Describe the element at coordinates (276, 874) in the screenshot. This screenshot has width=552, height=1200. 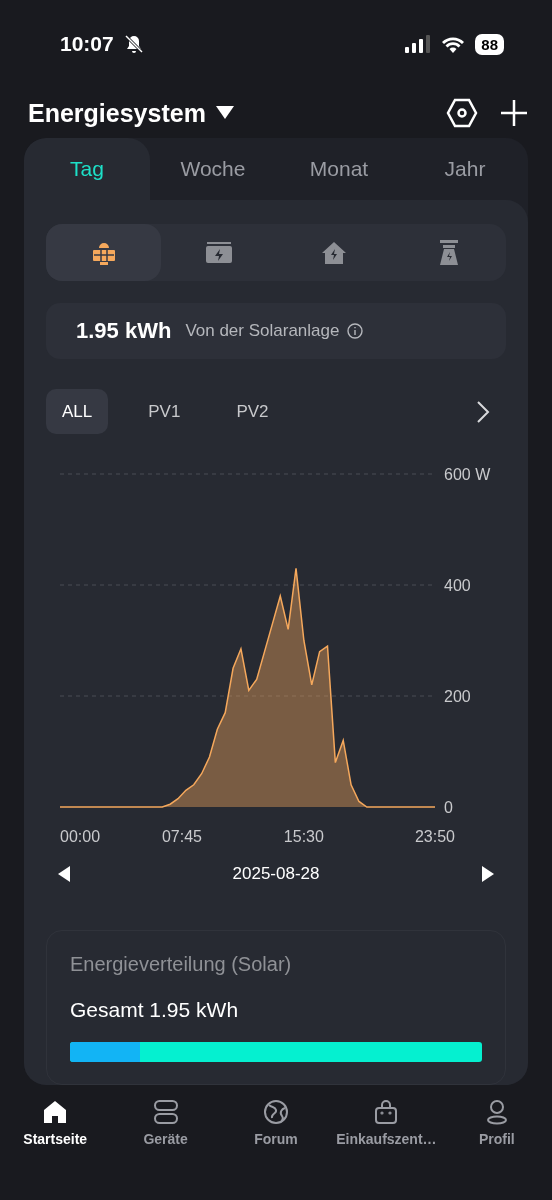
I see `date-label: 2025-08-28` at that location.